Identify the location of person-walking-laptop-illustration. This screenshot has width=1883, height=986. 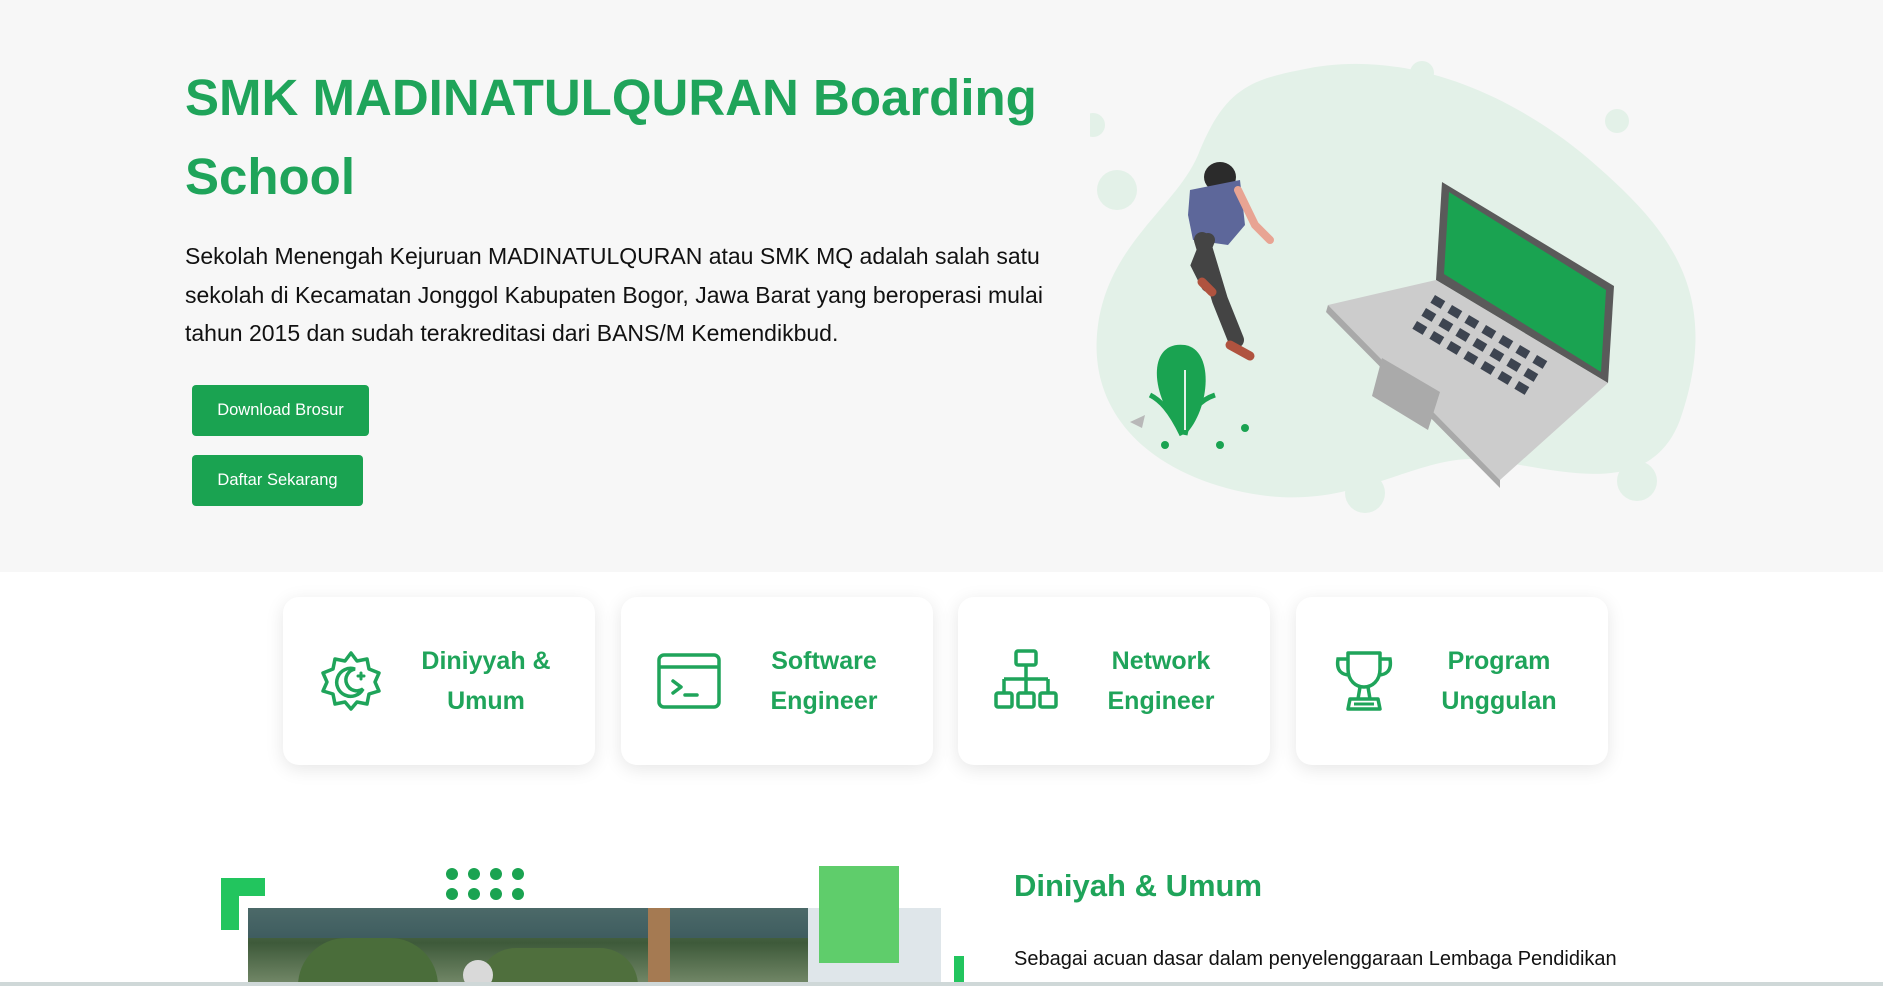
(1393, 287).